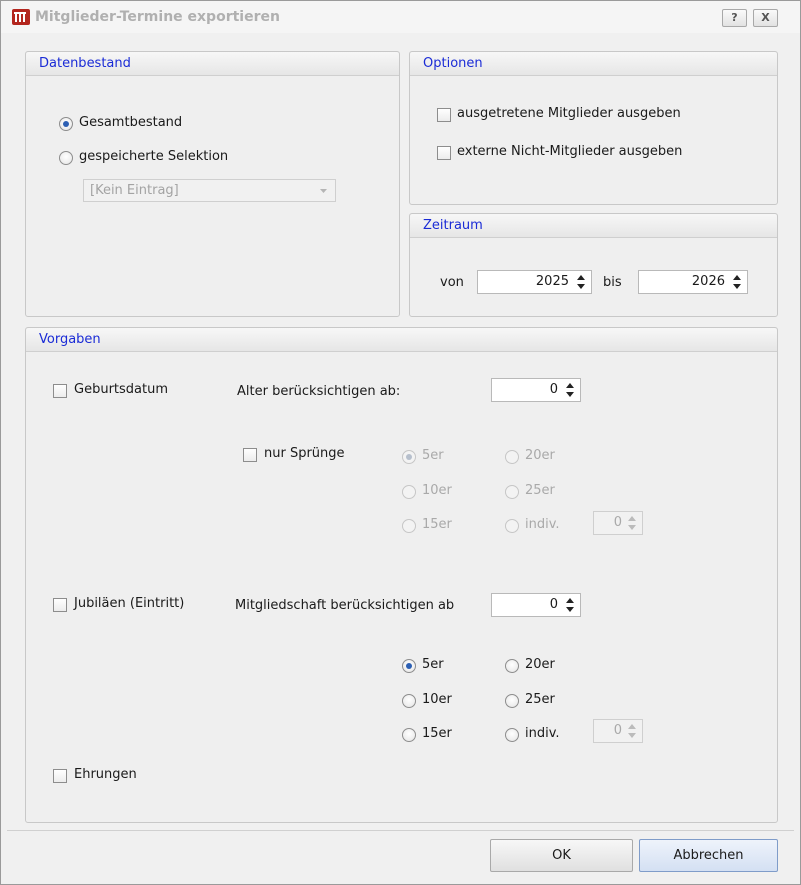  I want to click on group-title-vorgaben: Vorgaben, so click(70, 339).